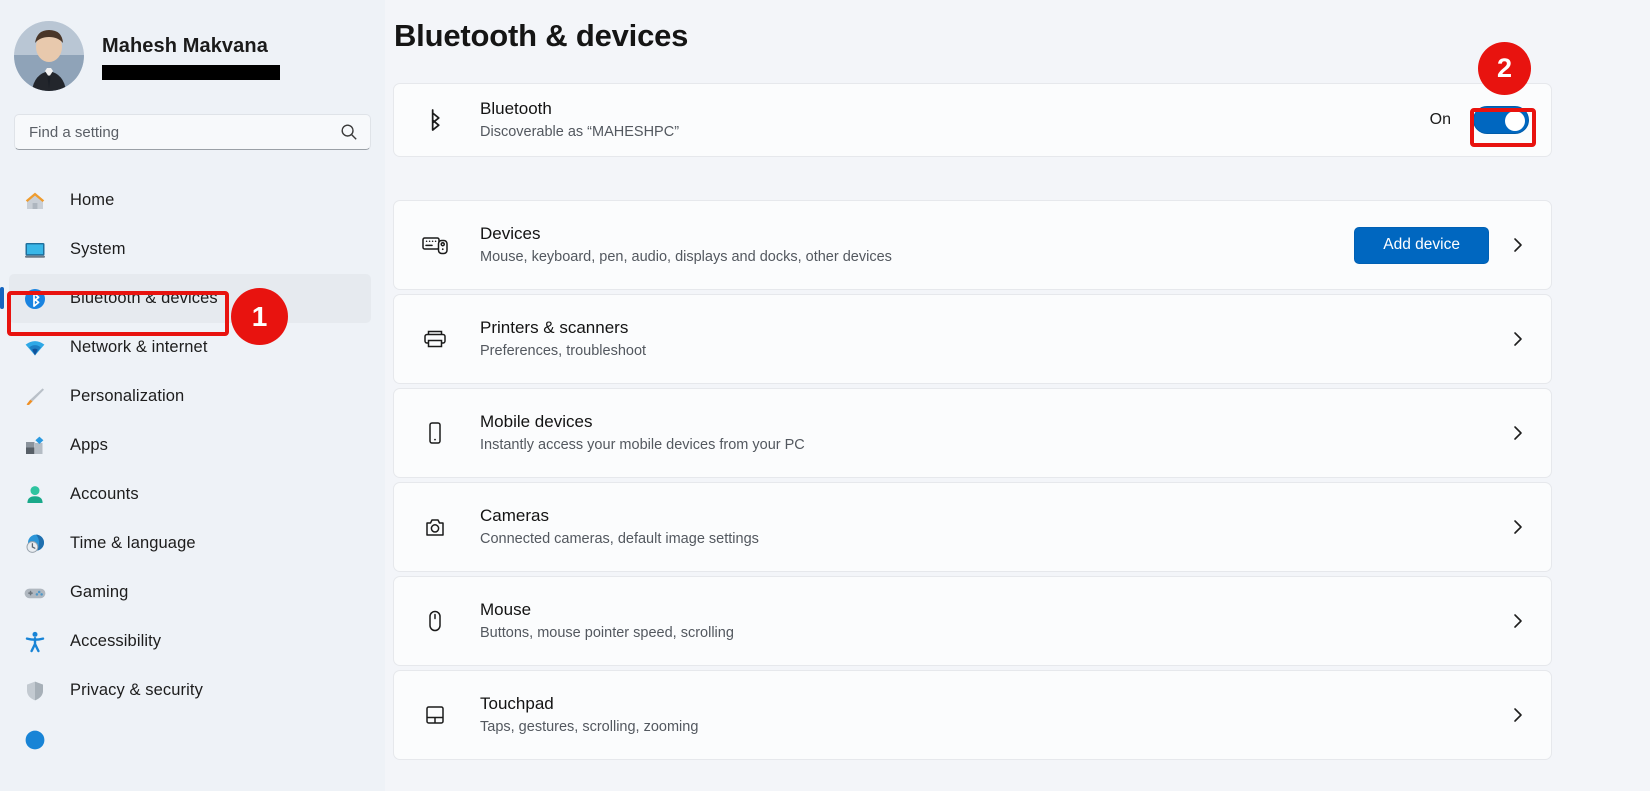 Image resolution: width=1650 pixels, height=791 pixels. What do you see at coordinates (127, 396) in the screenshot?
I see `sidebar-item-label: Personalization` at bounding box center [127, 396].